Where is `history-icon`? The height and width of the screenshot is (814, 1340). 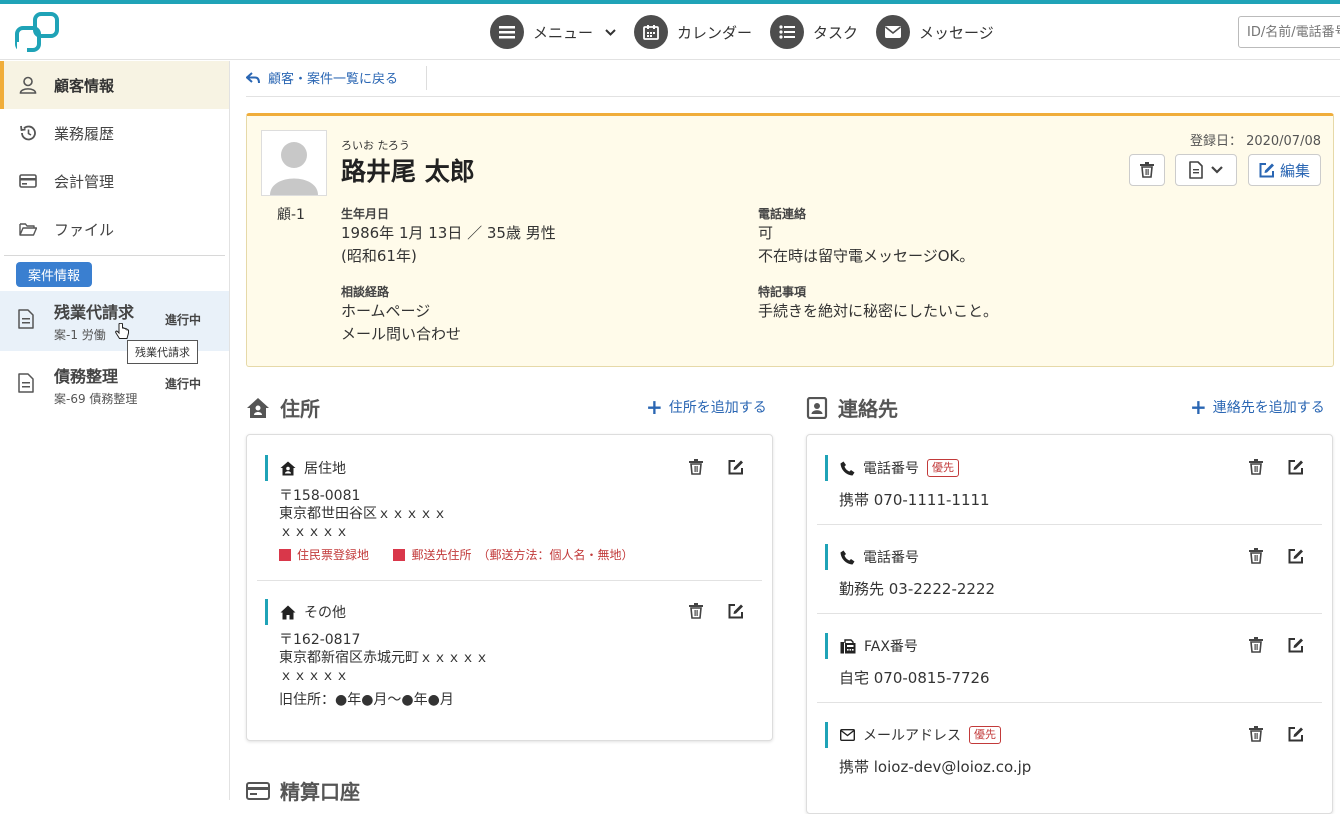
history-icon is located at coordinates (28, 133).